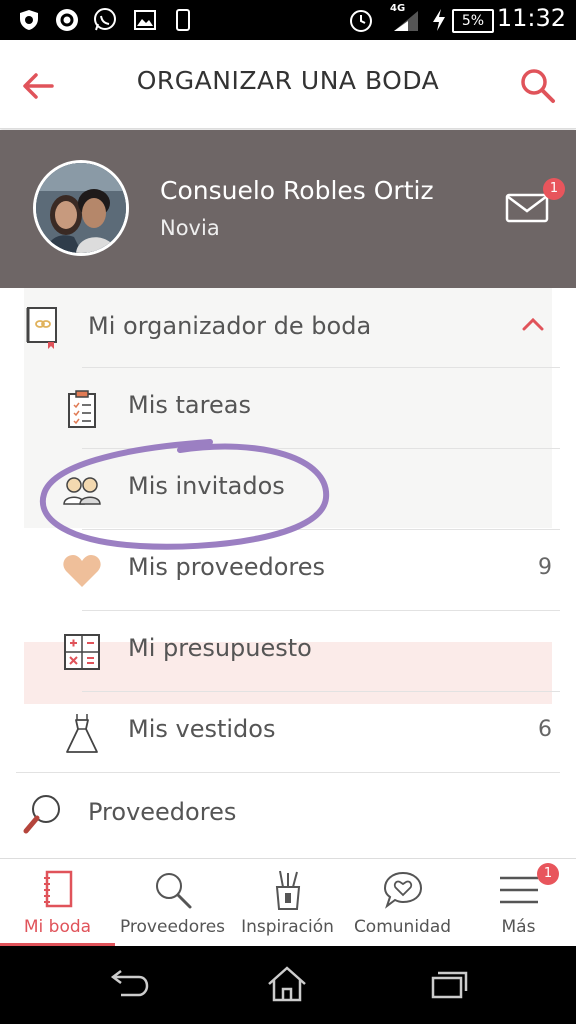 This screenshot has height=1024, width=576. Describe the element at coordinates (288, 80) in the screenshot. I see `page-title: ORGANIZAR UNA BODA` at that location.